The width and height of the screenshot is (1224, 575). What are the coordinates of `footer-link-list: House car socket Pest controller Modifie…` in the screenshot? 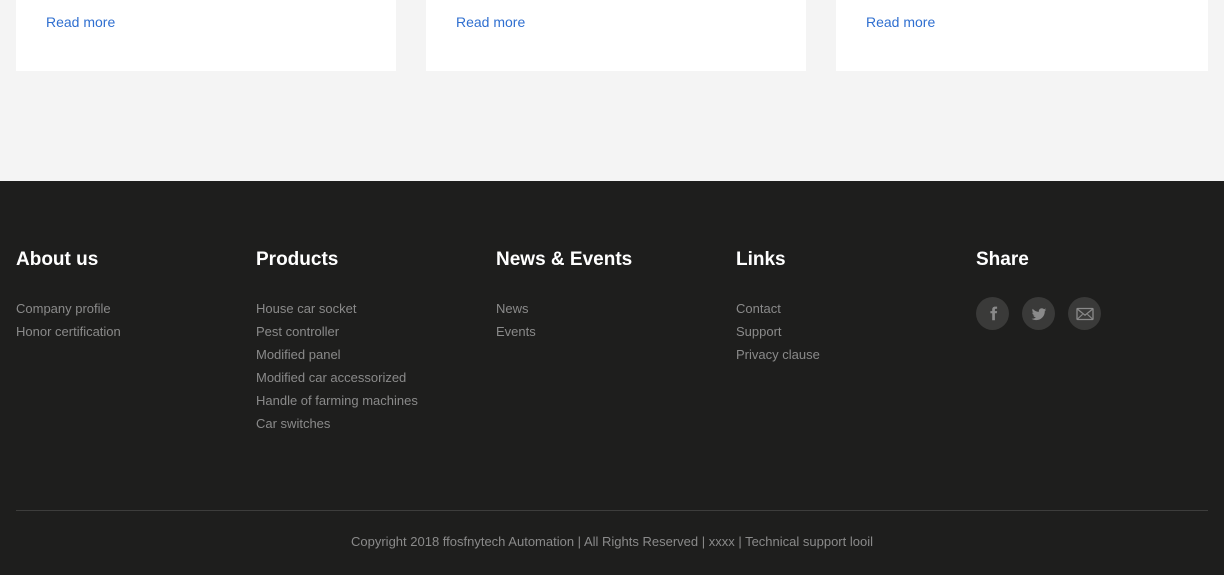 It's located at (371, 366).